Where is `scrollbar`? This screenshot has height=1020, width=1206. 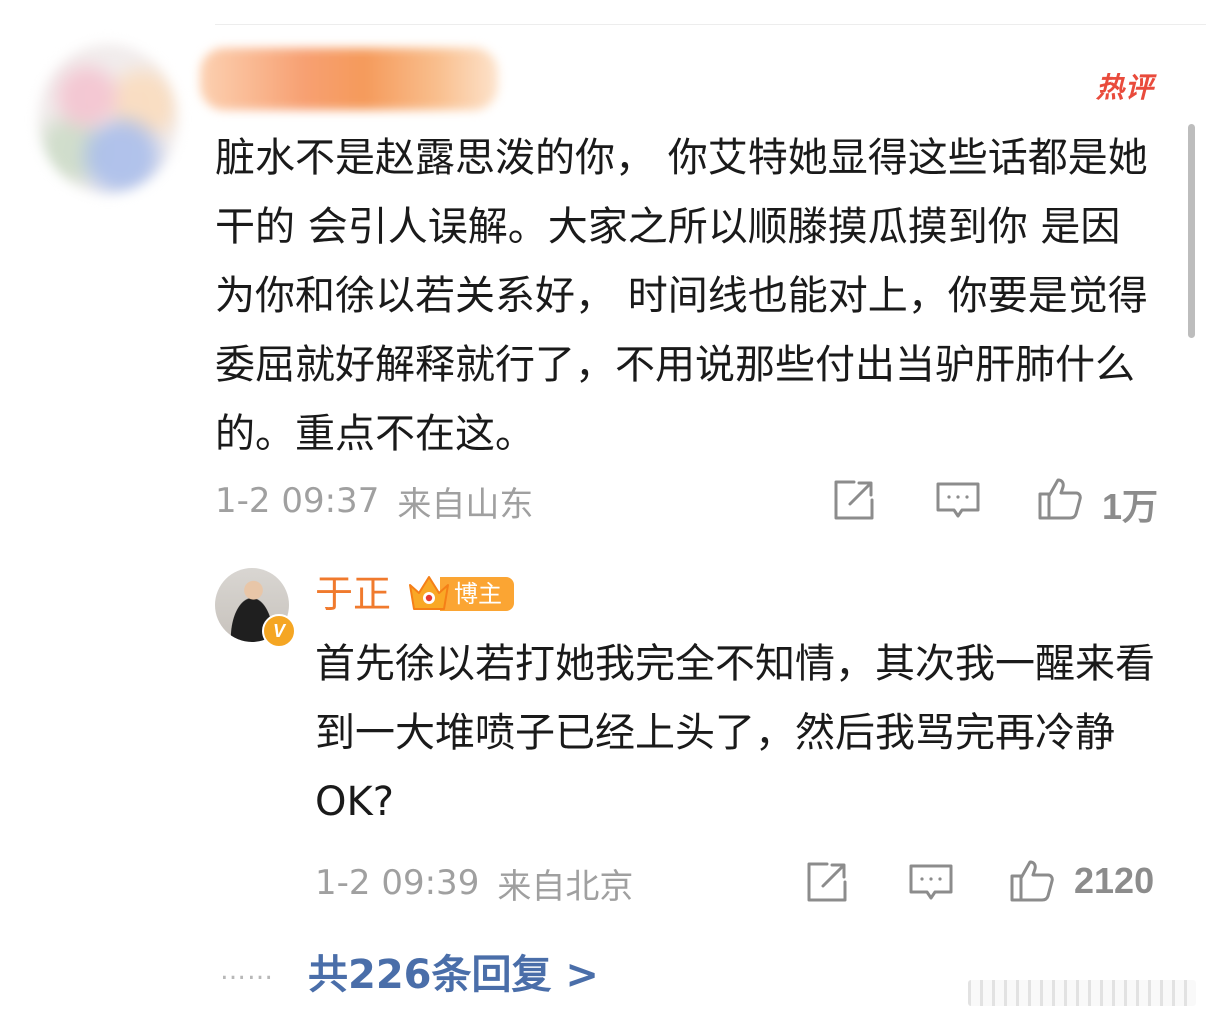 scrollbar is located at coordinates (1191, 231).